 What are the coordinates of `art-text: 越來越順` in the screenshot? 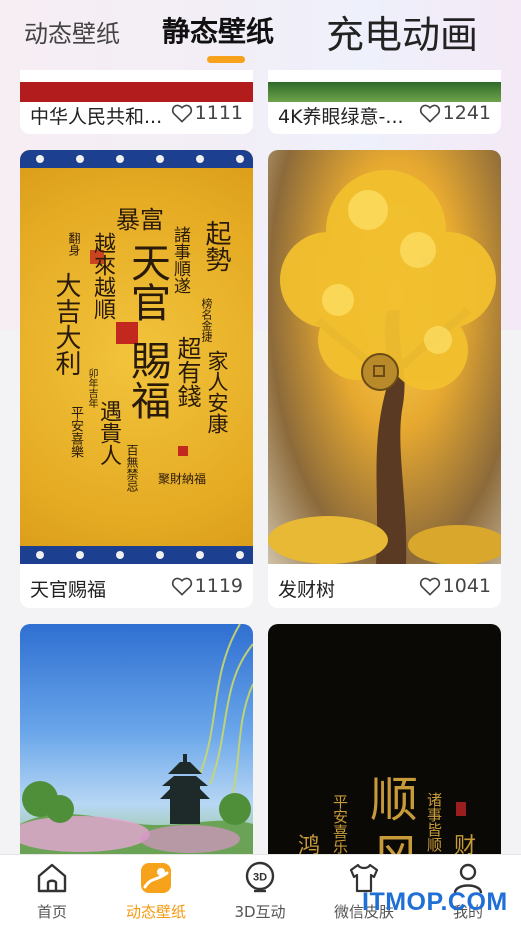 It's located at (102, 276).